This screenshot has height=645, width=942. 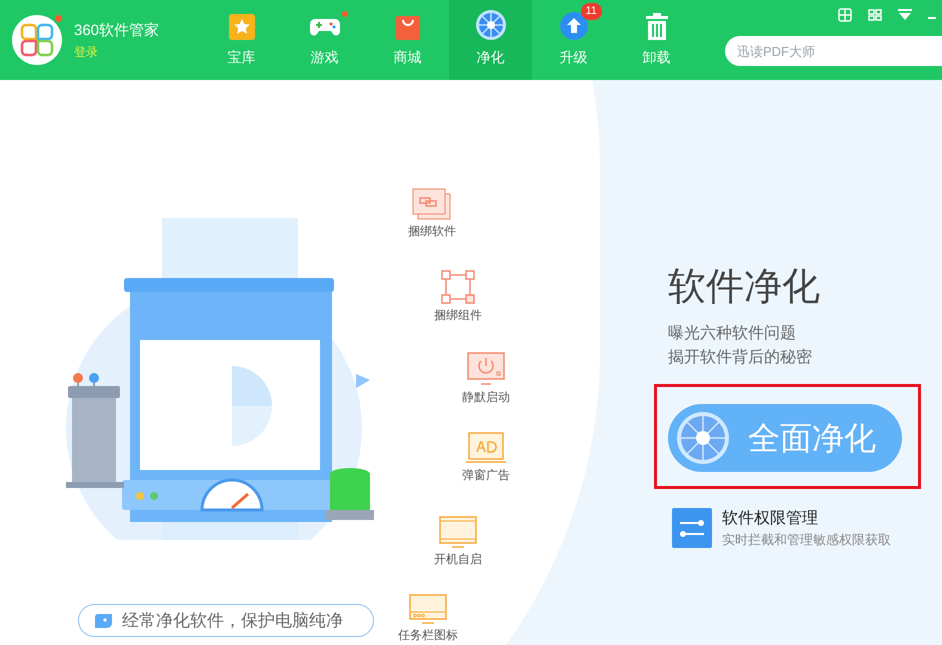 I want to click on nav-tab: 净化, so click(x=490, y=40).